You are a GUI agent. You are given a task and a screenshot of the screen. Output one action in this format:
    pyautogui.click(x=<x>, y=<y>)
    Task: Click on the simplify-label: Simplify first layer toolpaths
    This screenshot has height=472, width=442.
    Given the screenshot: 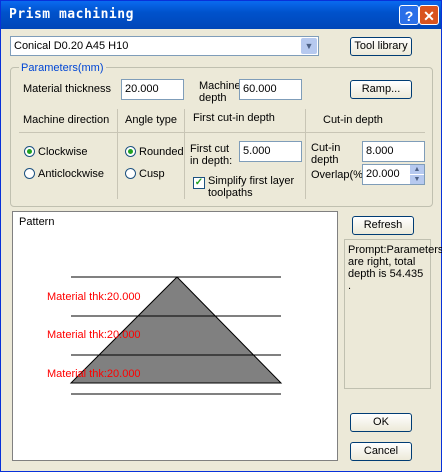 What is the action you would take?
    pyautogui.click(x=254, y=187)
    